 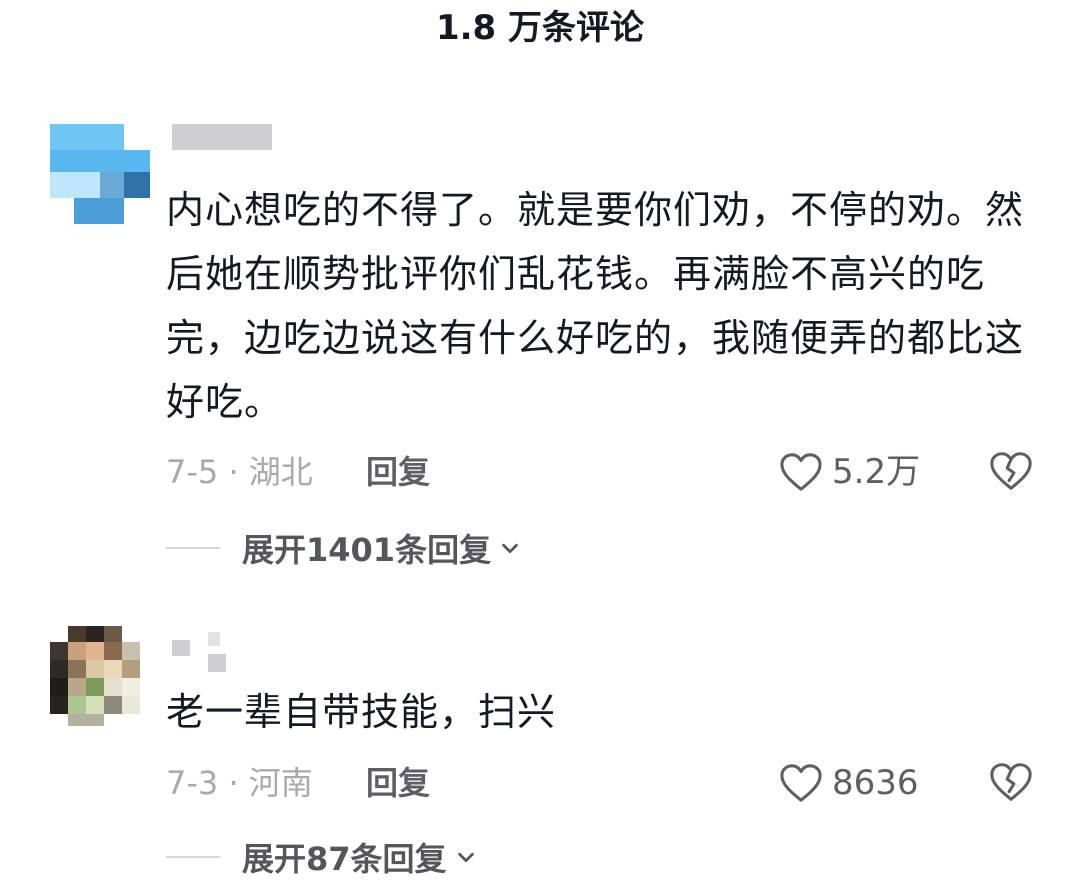 I want to click on expand-replies-button: 展开1401条回复, so click(x=343, y=548).